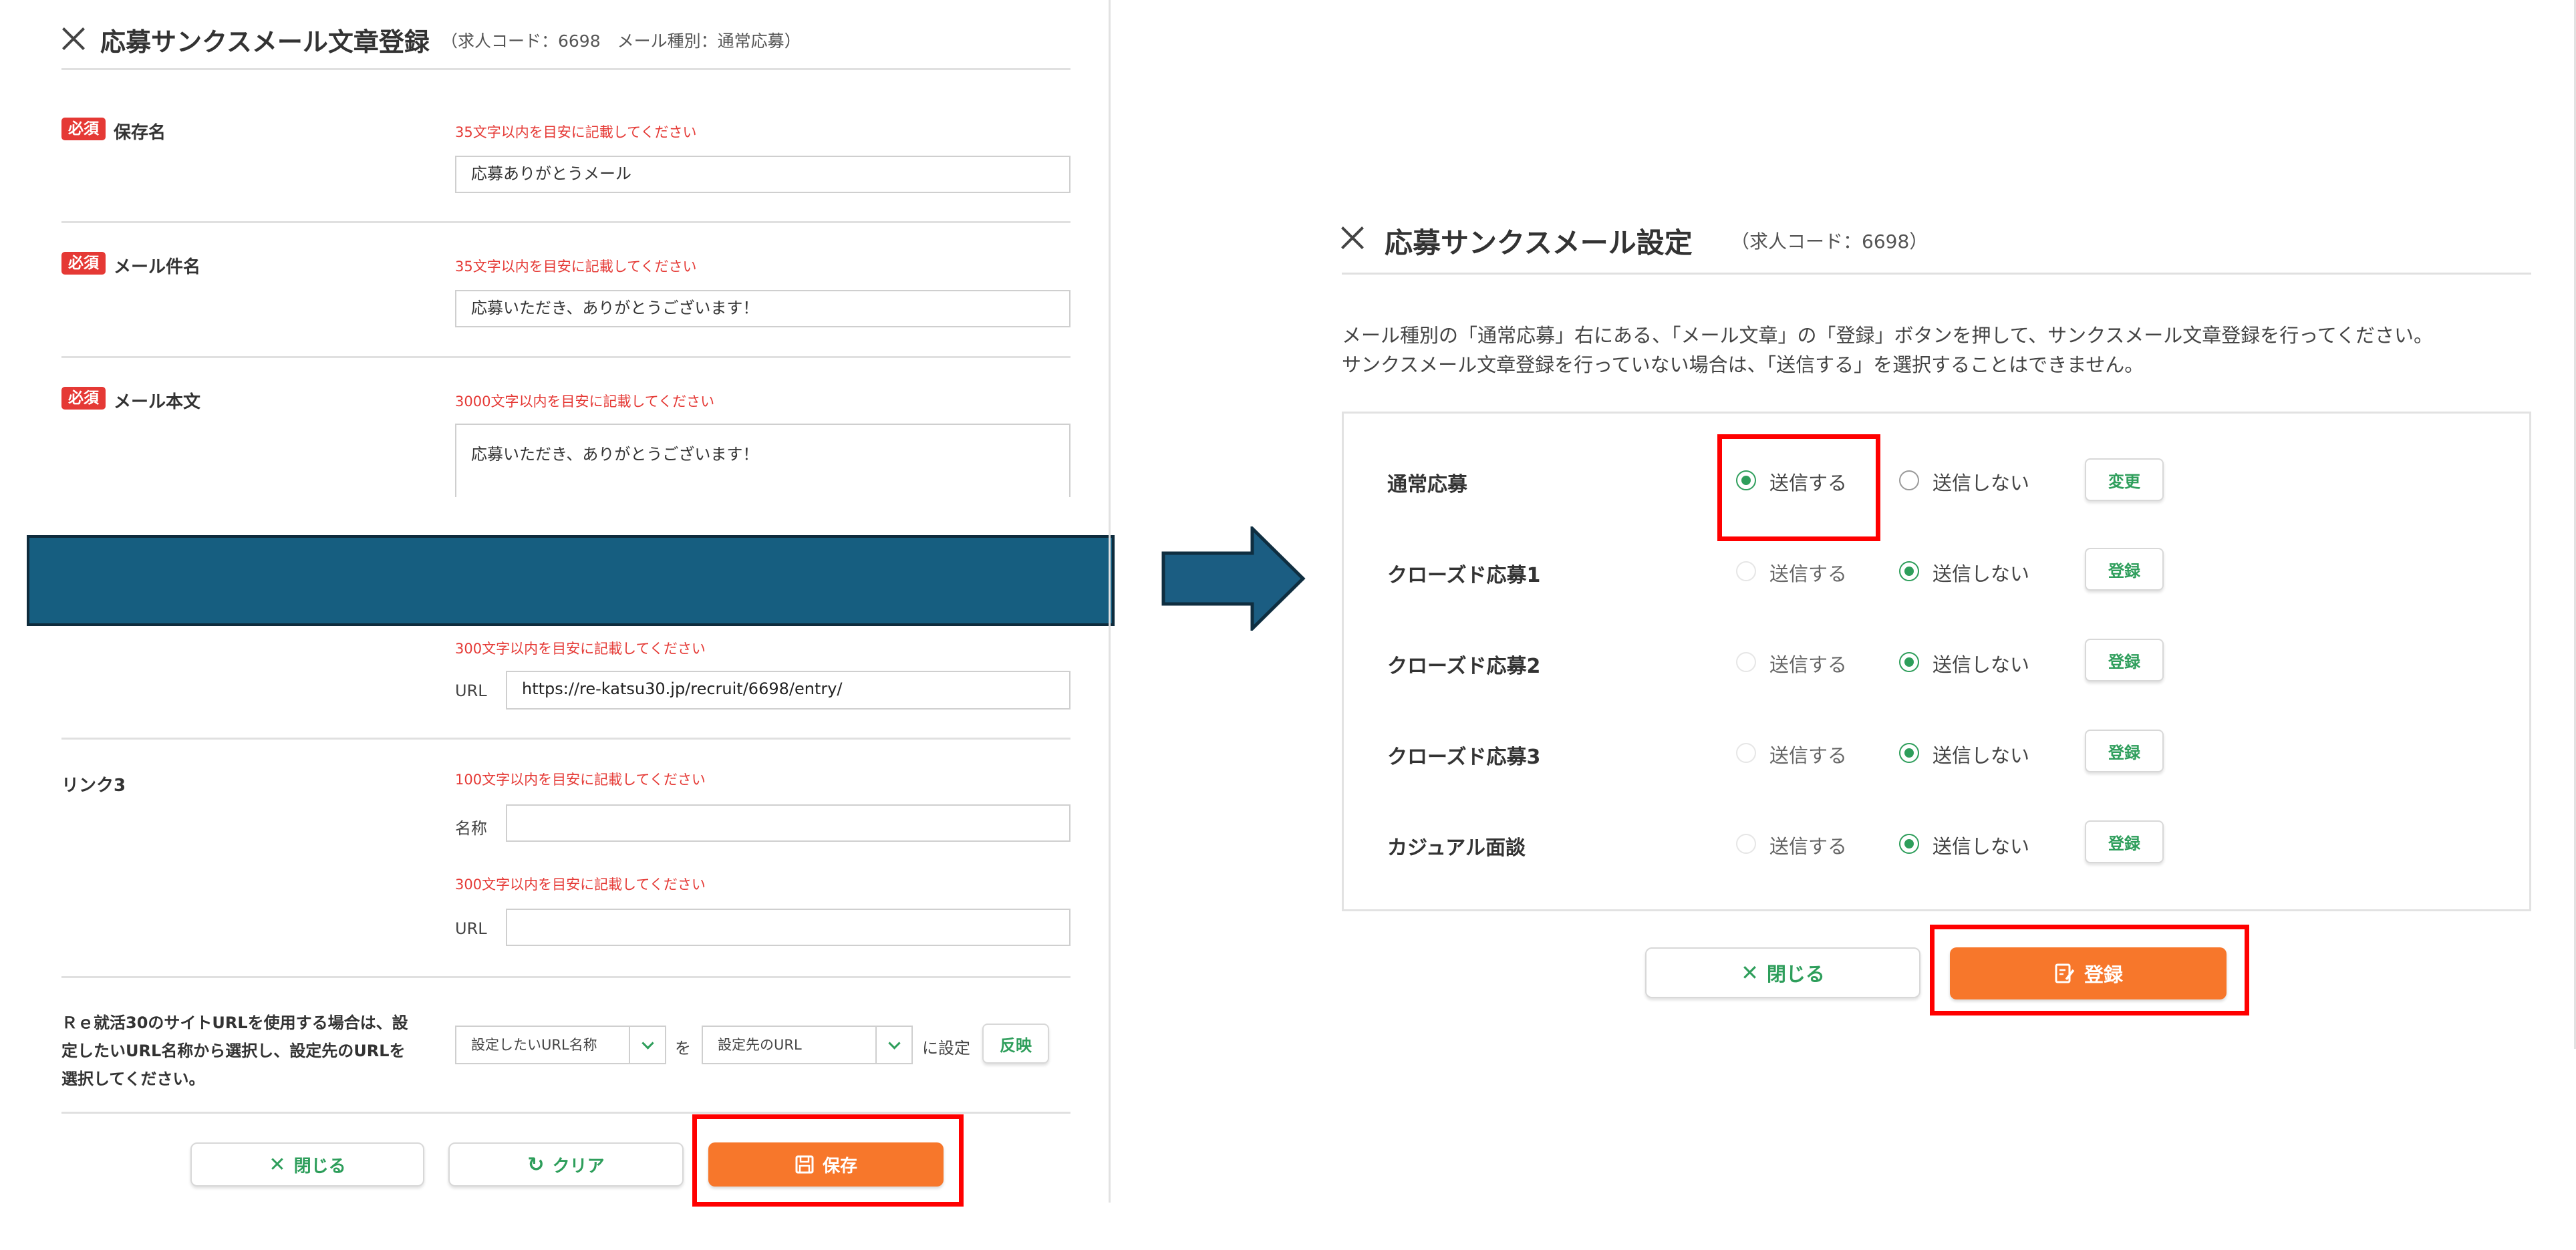 This screenshot has width=2576, height=1250. What do you see at coordinates (621, 41) in the screenshot?
I see `page-subtitle: （求人コード：6698 メール種別：通常応募）` at bounding box center [621, 41].